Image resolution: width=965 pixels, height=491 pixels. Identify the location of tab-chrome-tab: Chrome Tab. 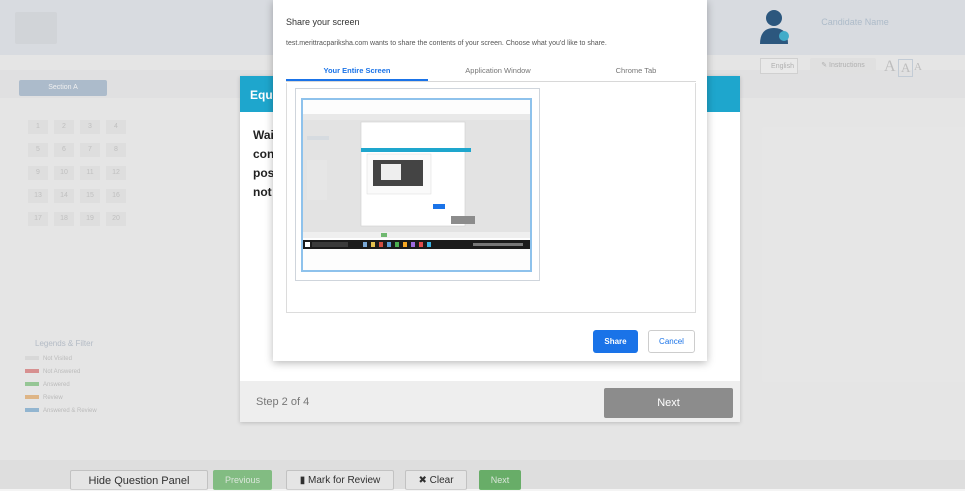
(636, 73).